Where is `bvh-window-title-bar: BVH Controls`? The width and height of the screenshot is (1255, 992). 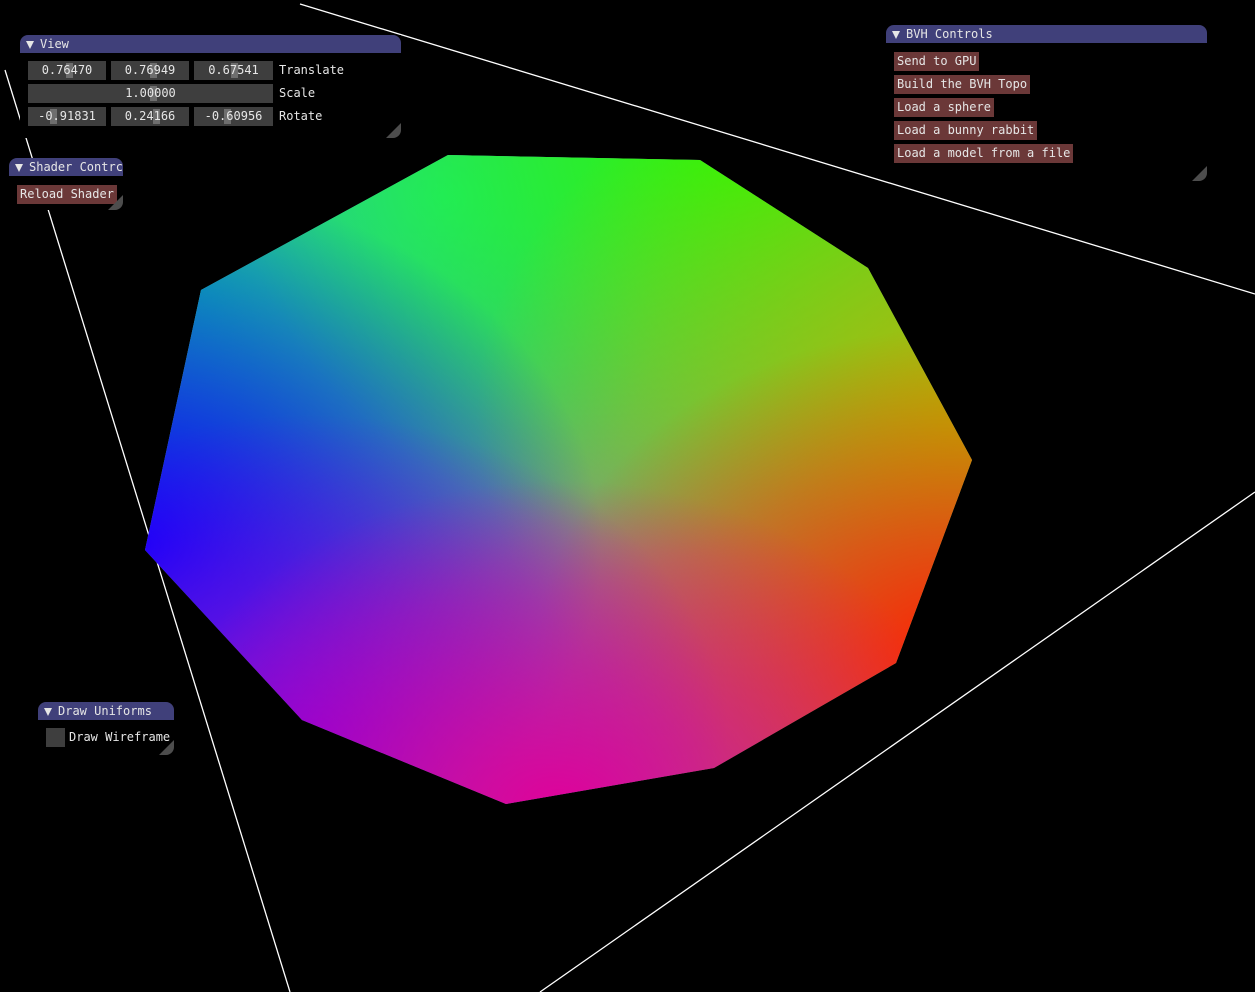 bvh-window-title-bar: BVH Controls is located at coordinates (1046, 34).